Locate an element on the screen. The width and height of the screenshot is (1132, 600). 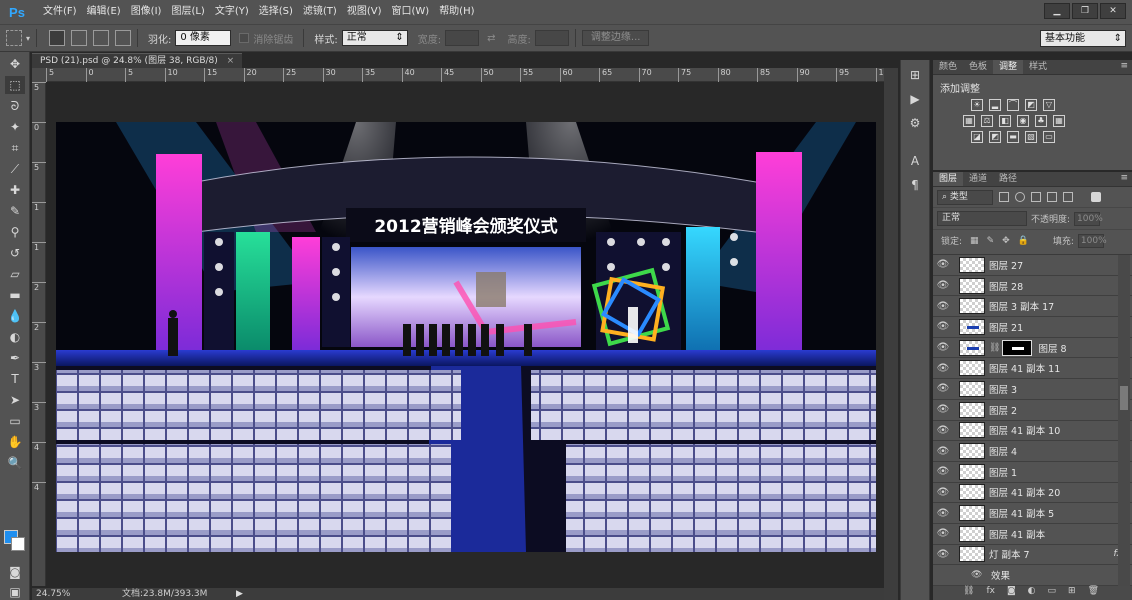
menu-item: 文字(Y) is located at coordinates (232, 12).